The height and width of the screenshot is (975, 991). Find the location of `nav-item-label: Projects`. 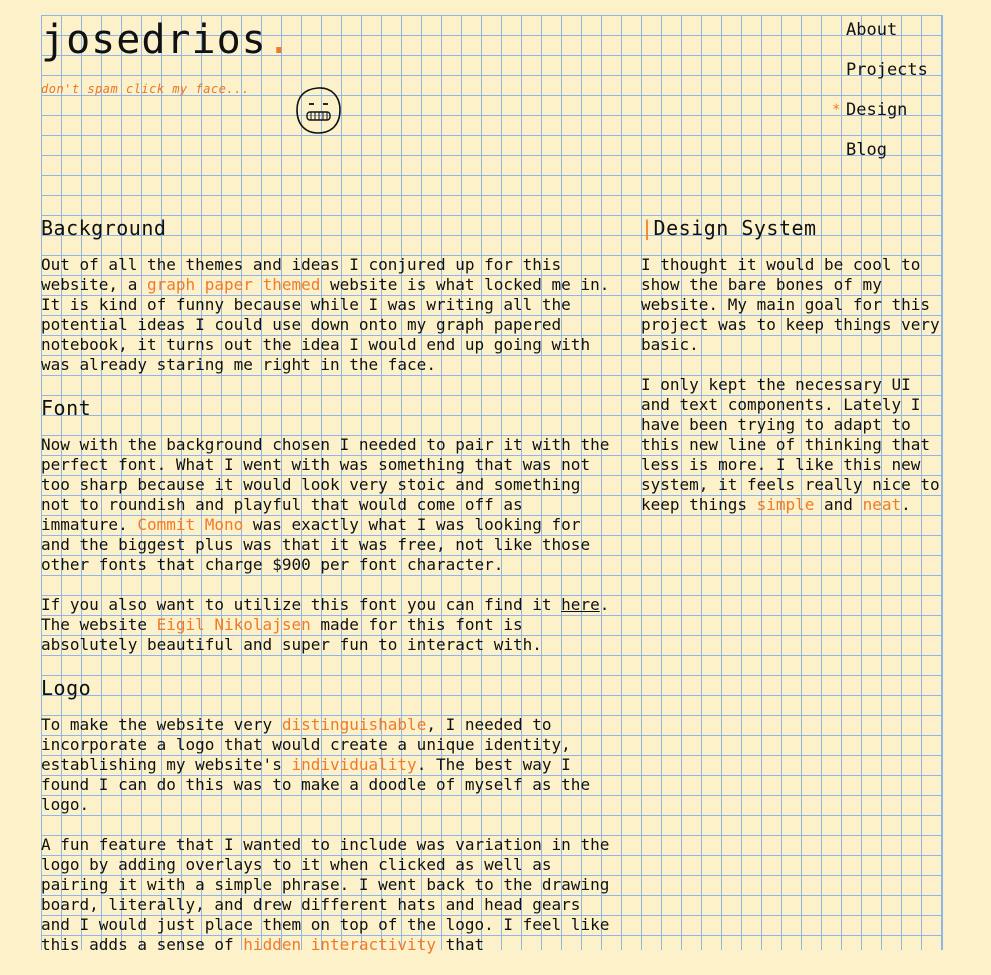

nav-item-label: Projects is located at coordinates (887, 70).